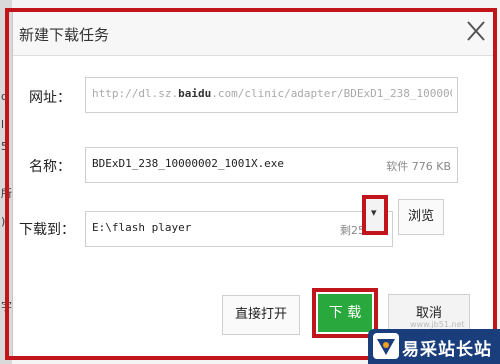  What do you see at coordinates (6, 182) in the screenshot?
I see `background-window-strip: d l 5 所 ) 字` at bounding box center [6, 182].